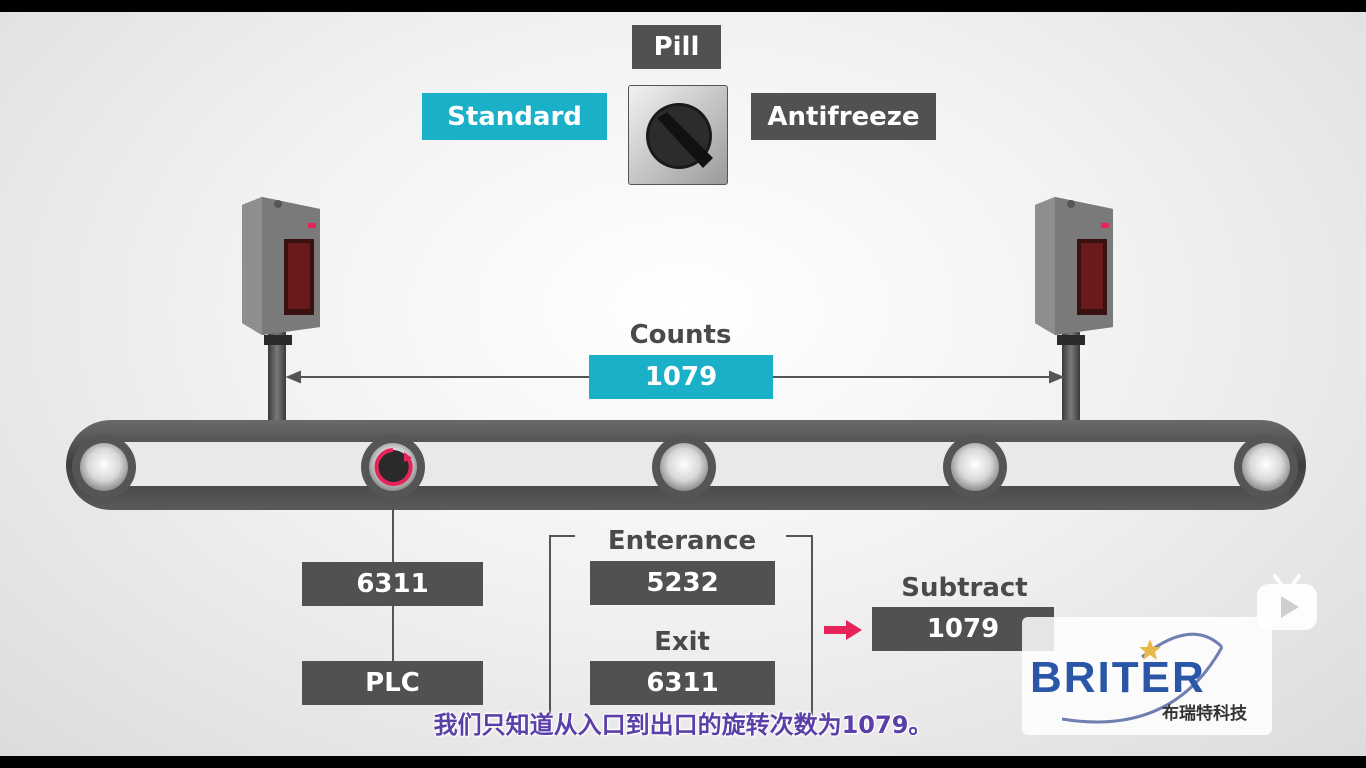 The width and height of the screenshot is (1366, 768). Describe the element at coordinates (1071, 378) in the screenshot. I see `right-sensor-pole` at that location.